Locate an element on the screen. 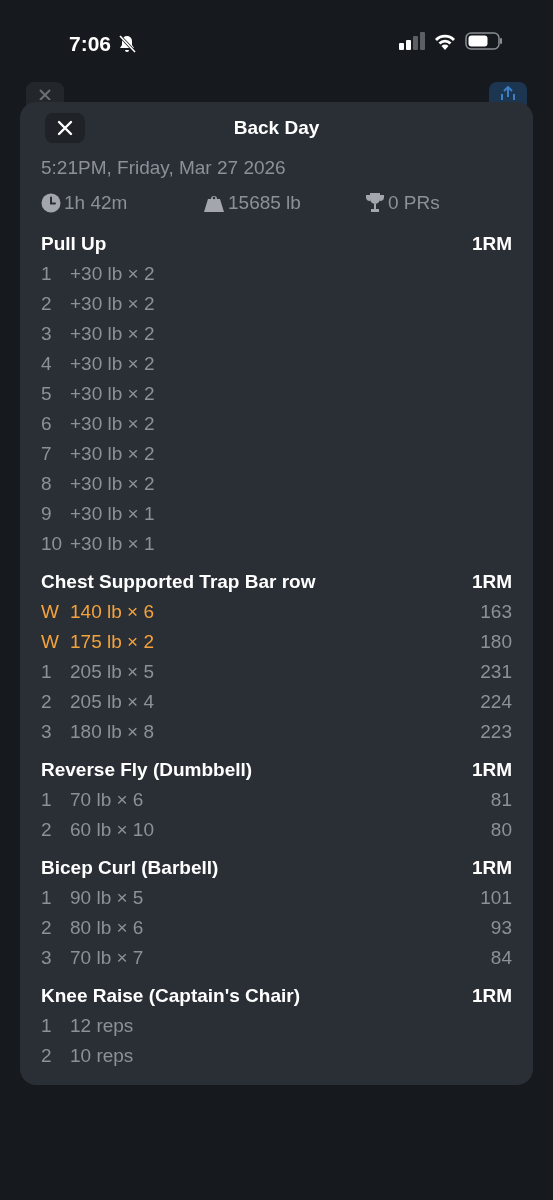 The width and height of the screenshot is (553, 1200). exercise-name: Chest Supported Trap Bar row is located at coordinates (178, 581).